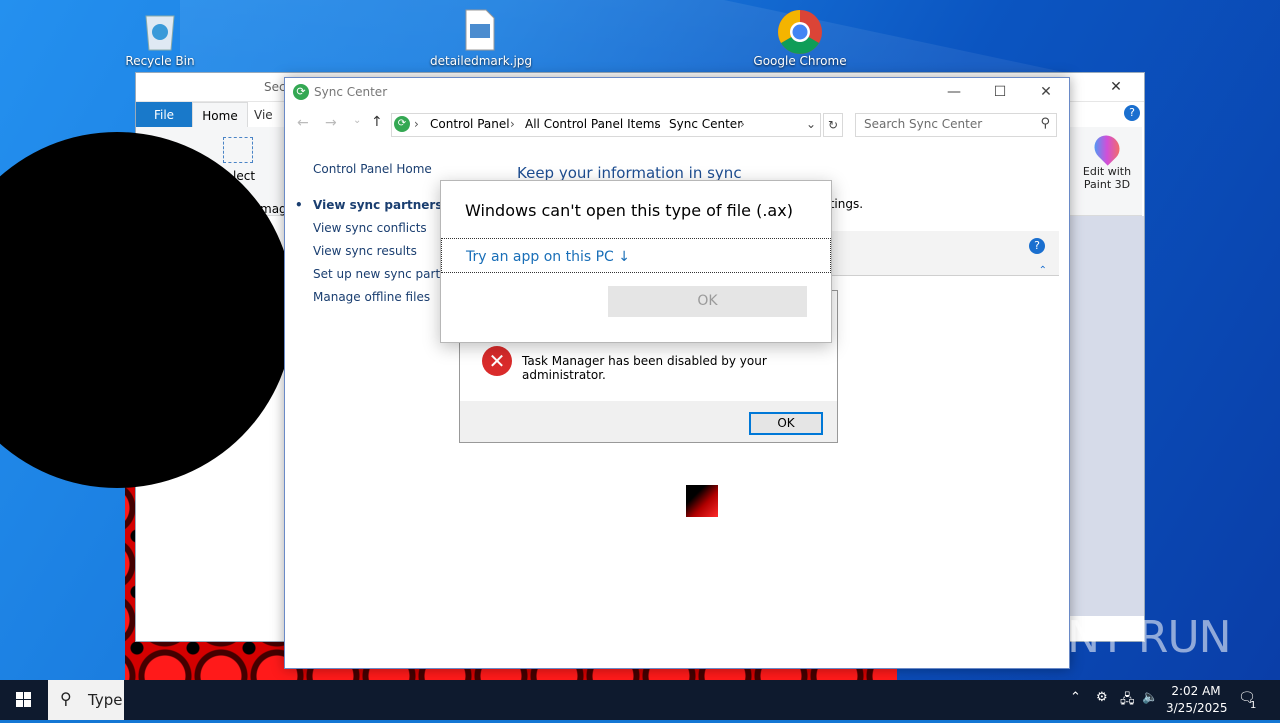 Image resolution: width=1280 pixels, height=723 pixels. Describe the element at coordinates (702, 501) in the screenshot. I see `red-square-artifact` at that location.